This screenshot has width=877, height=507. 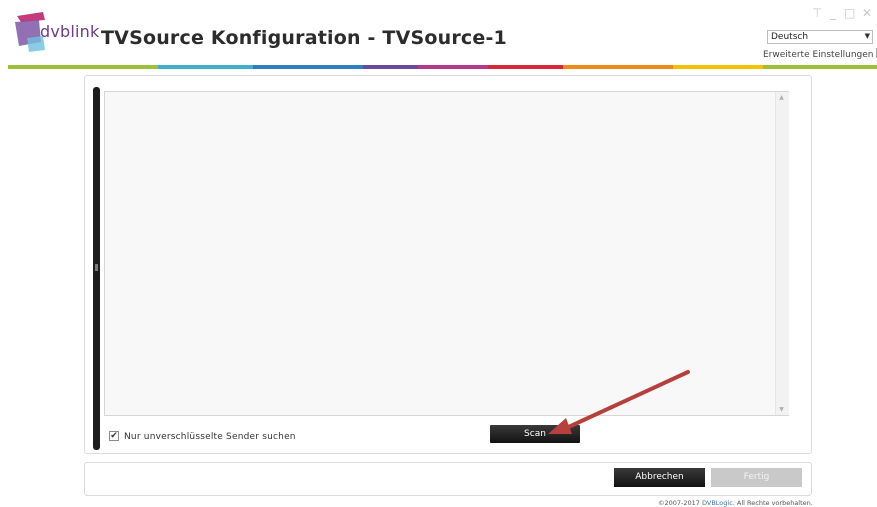 What do you see at coordinates (849, 13) in the screenshot?
I see `maximize-icon: □` at bounding box center [849, 13].